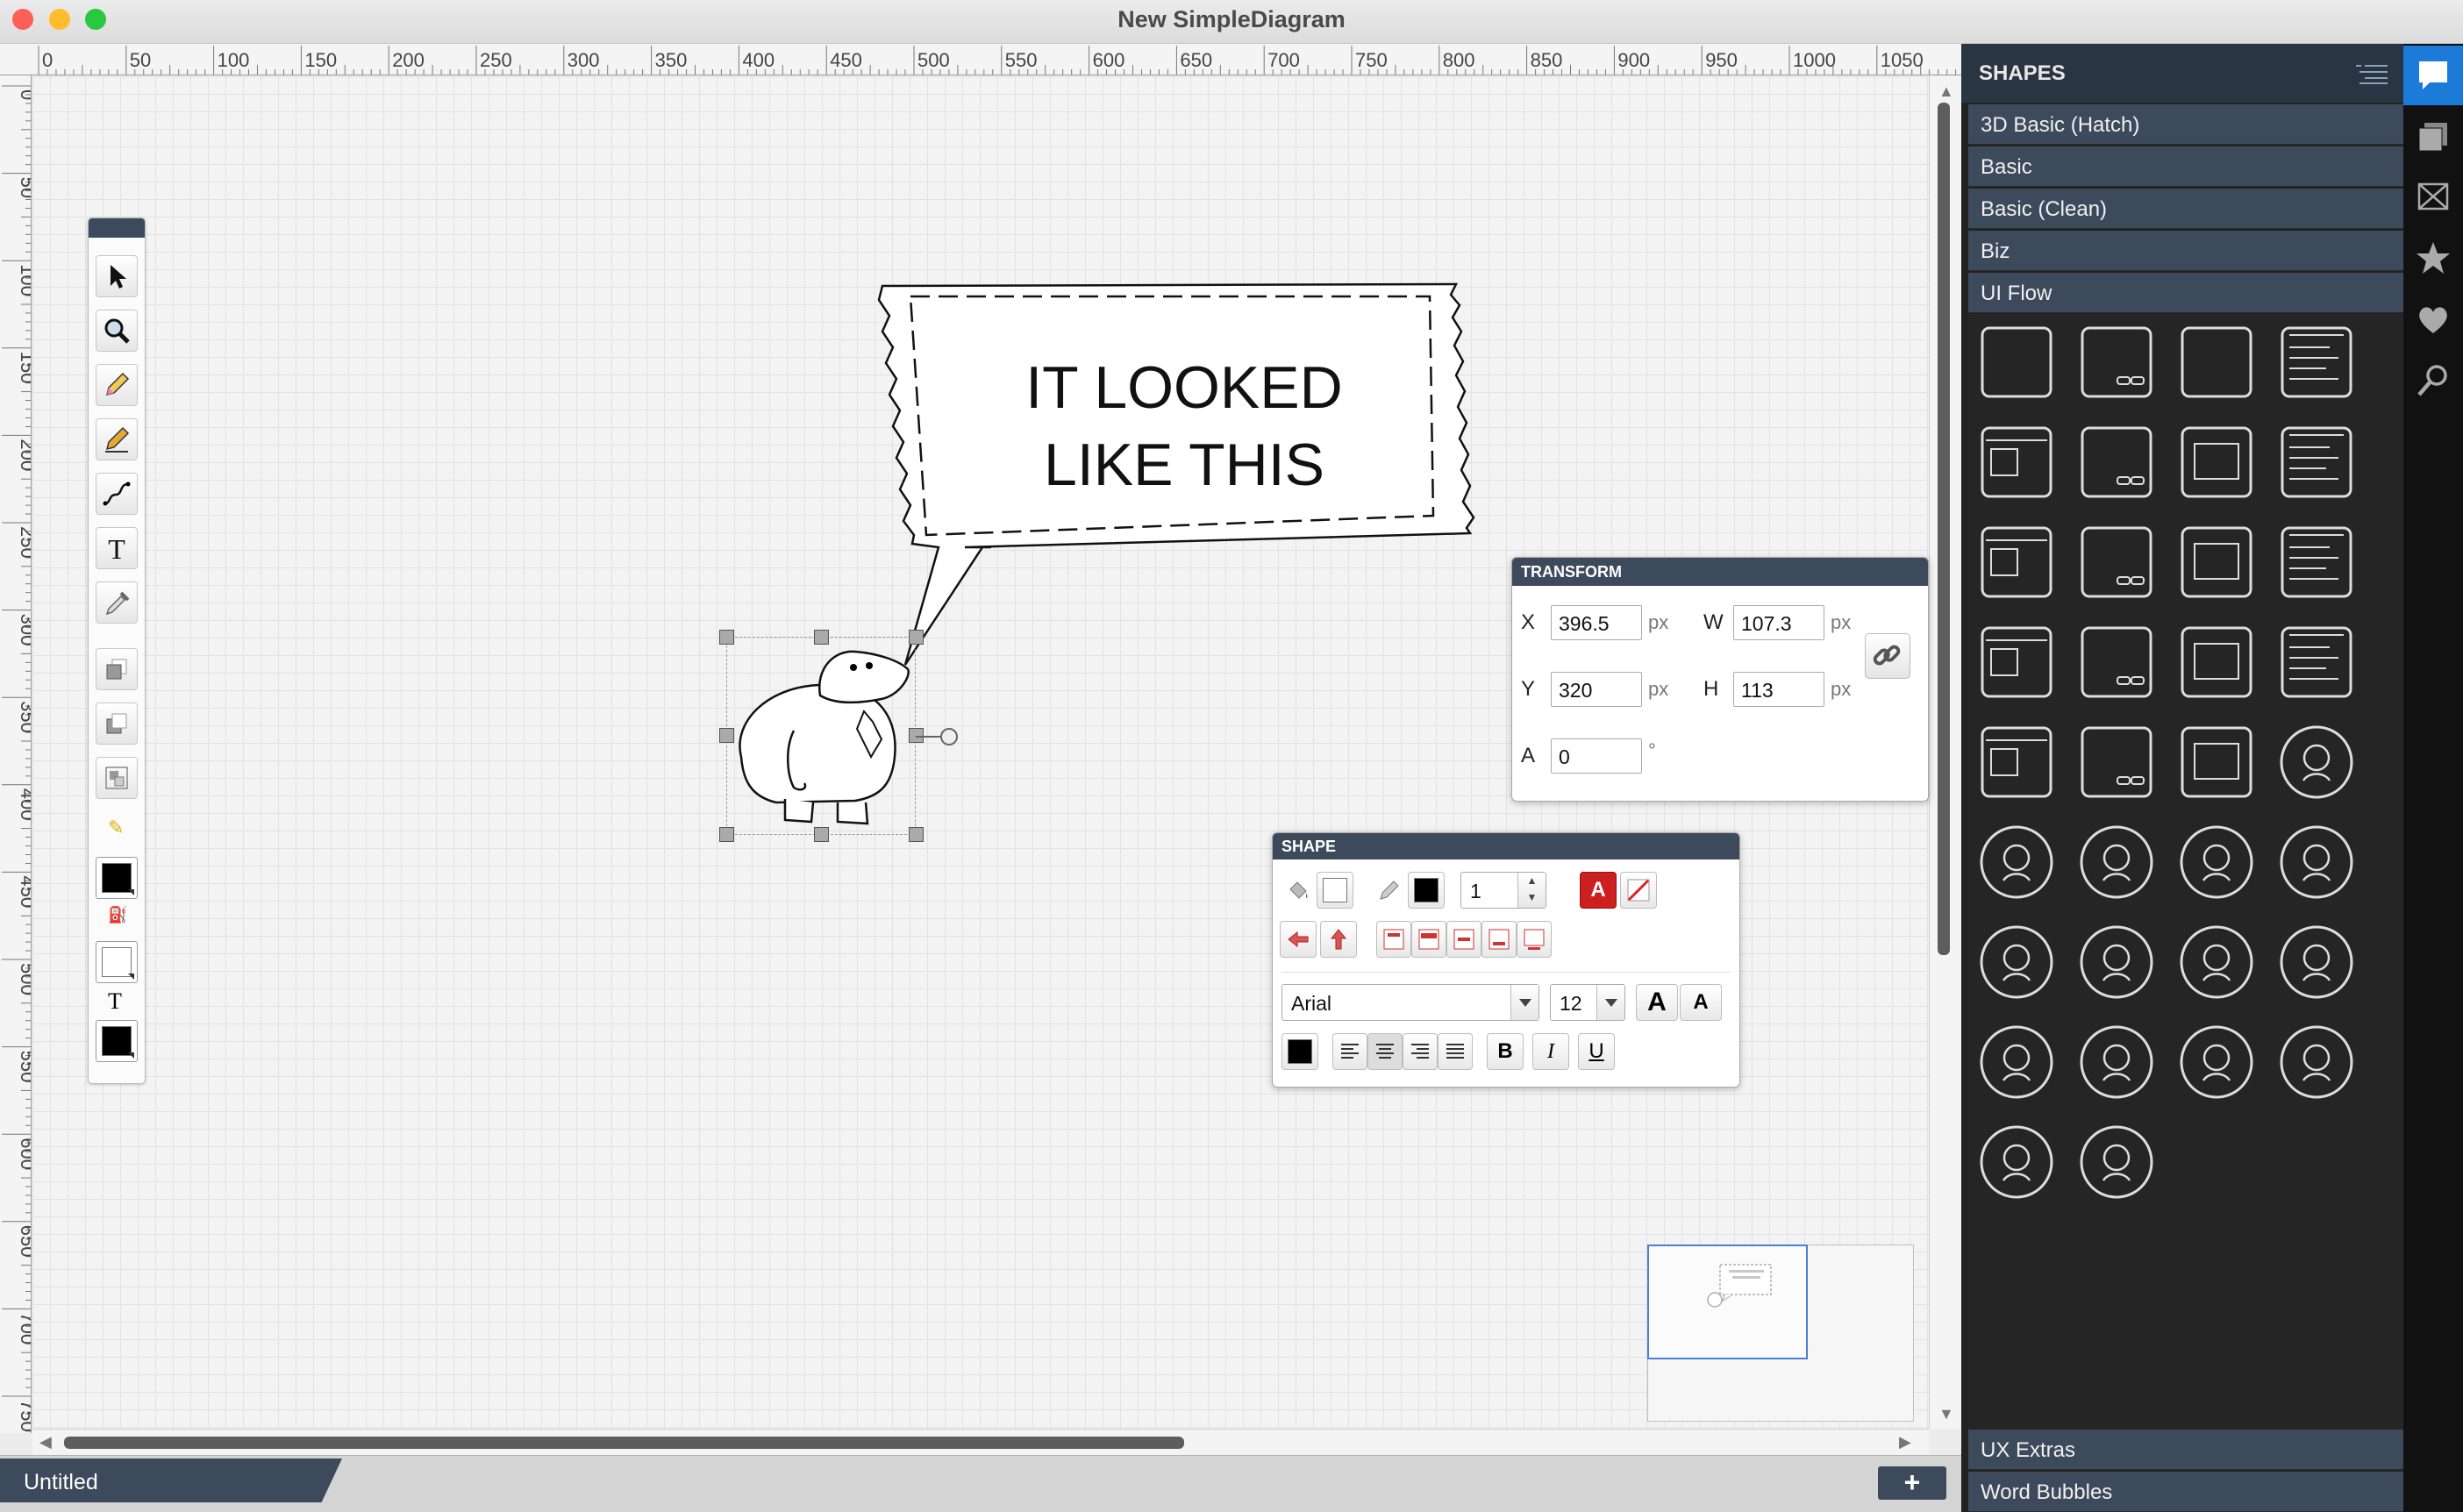 The image size is (2463, 1512). What do you see at coordinates (2116, 463) in the screenshot?
I see `shape-checklist-icon` at bounding box center [2116, 463].